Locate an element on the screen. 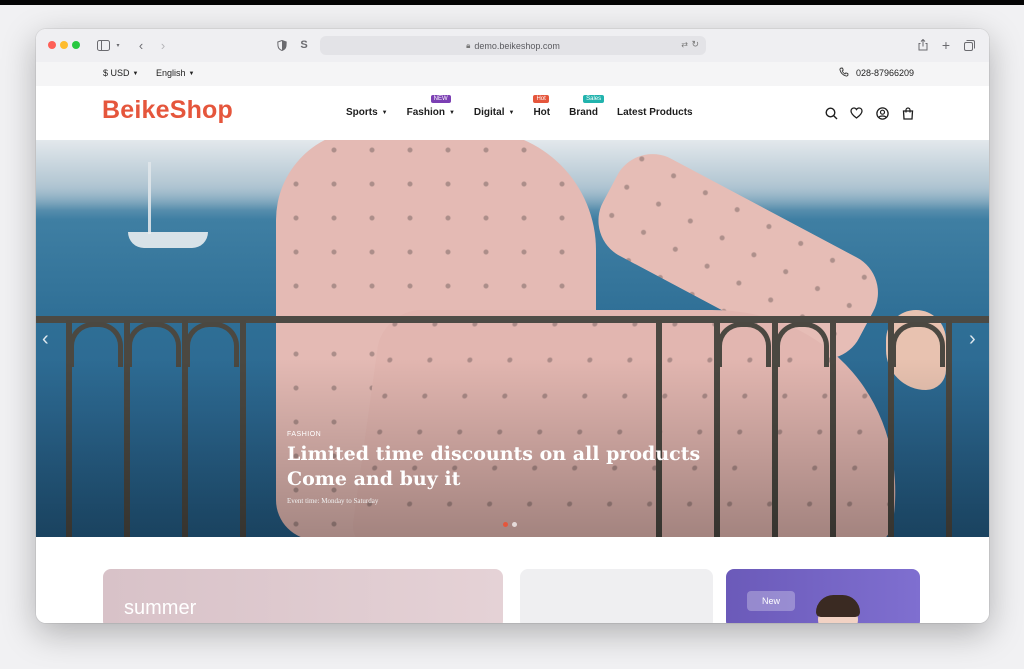 The width and height of the screenshot is (1024, 669). language-label: English is located at coordinates (171, 73).